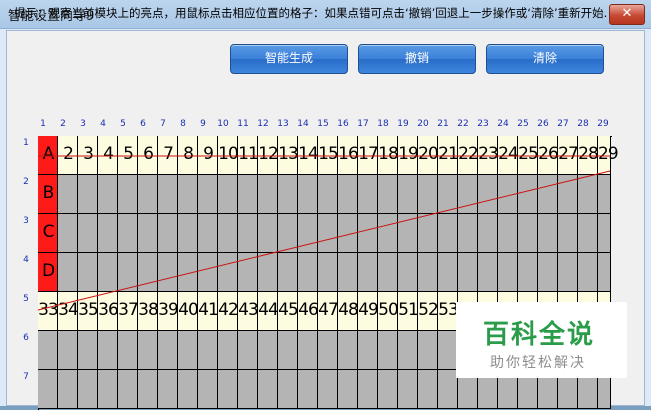 The width and height of the screenshot is (651, 410). What do you see at coordinates (528, 155) in the screenshot?
I see `grid-cell: 25` at bounding box center [528, 155].